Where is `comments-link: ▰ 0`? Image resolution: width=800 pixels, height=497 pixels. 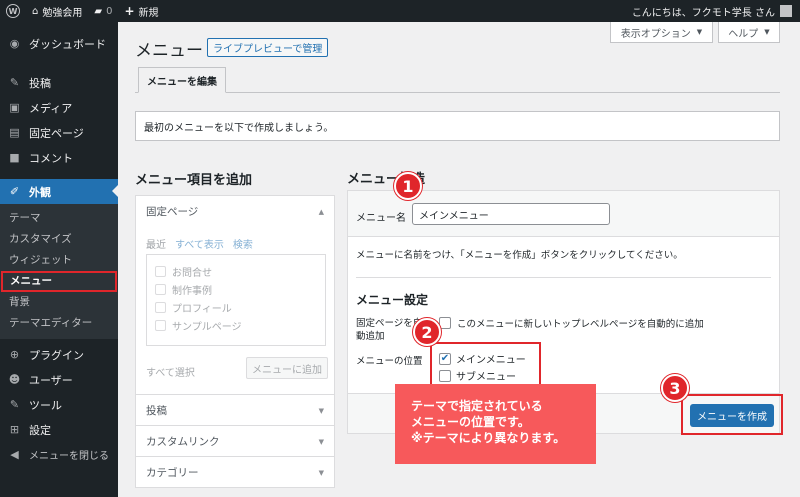 comments-link: ▰ 0 is located at coordinates (103, 11).